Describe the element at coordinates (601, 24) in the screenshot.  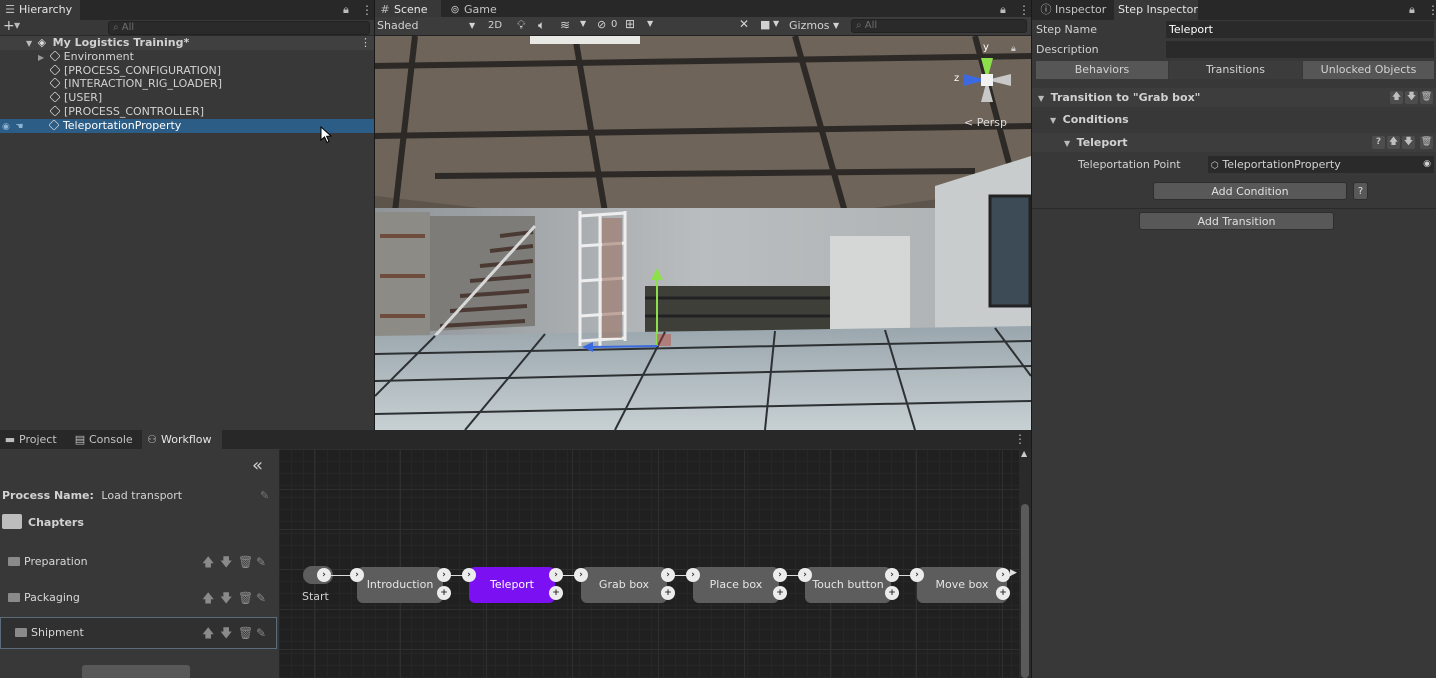
I see `hidden-objects-icon: ⊘` at that location.